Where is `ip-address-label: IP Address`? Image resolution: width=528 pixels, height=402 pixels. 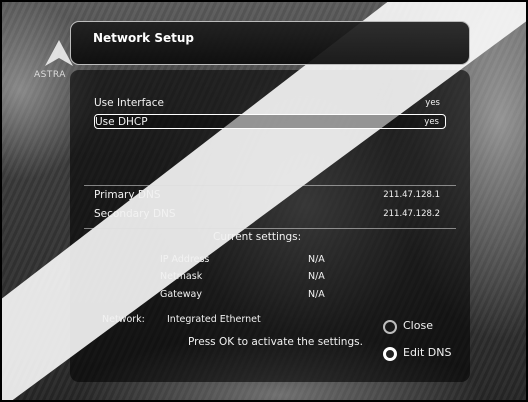
ip-address-label: IP Address is located at coordinates (185, 259).